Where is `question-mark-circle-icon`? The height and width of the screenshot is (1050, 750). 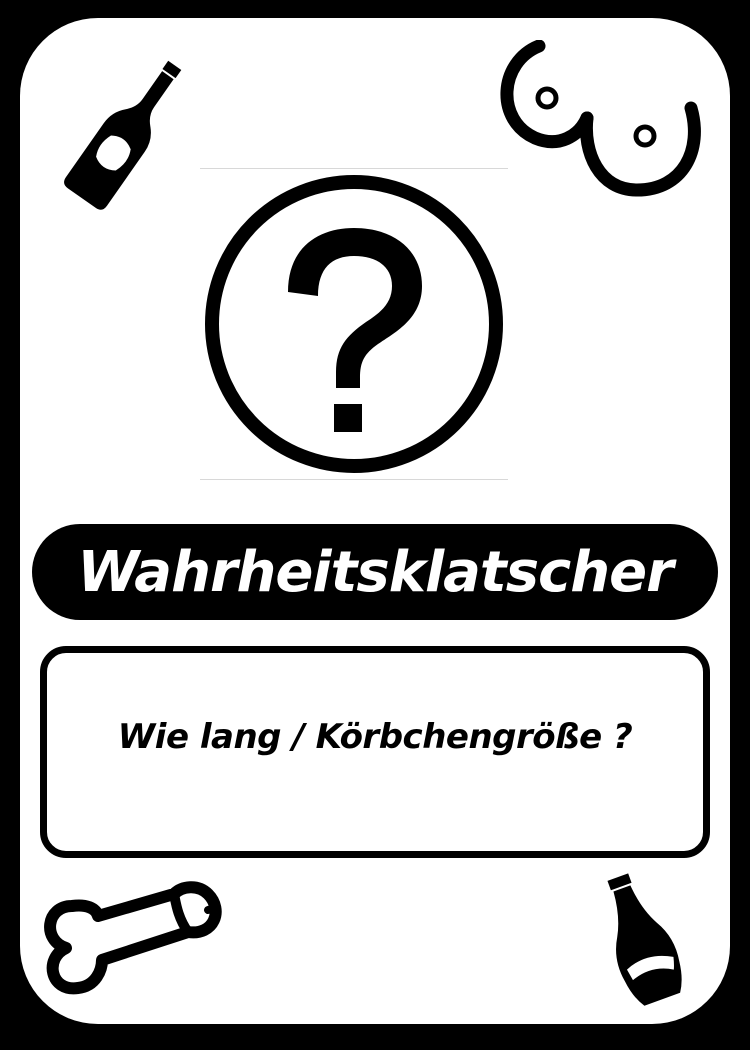
question-mark-circle-icon is located at coordinates (354, 324).